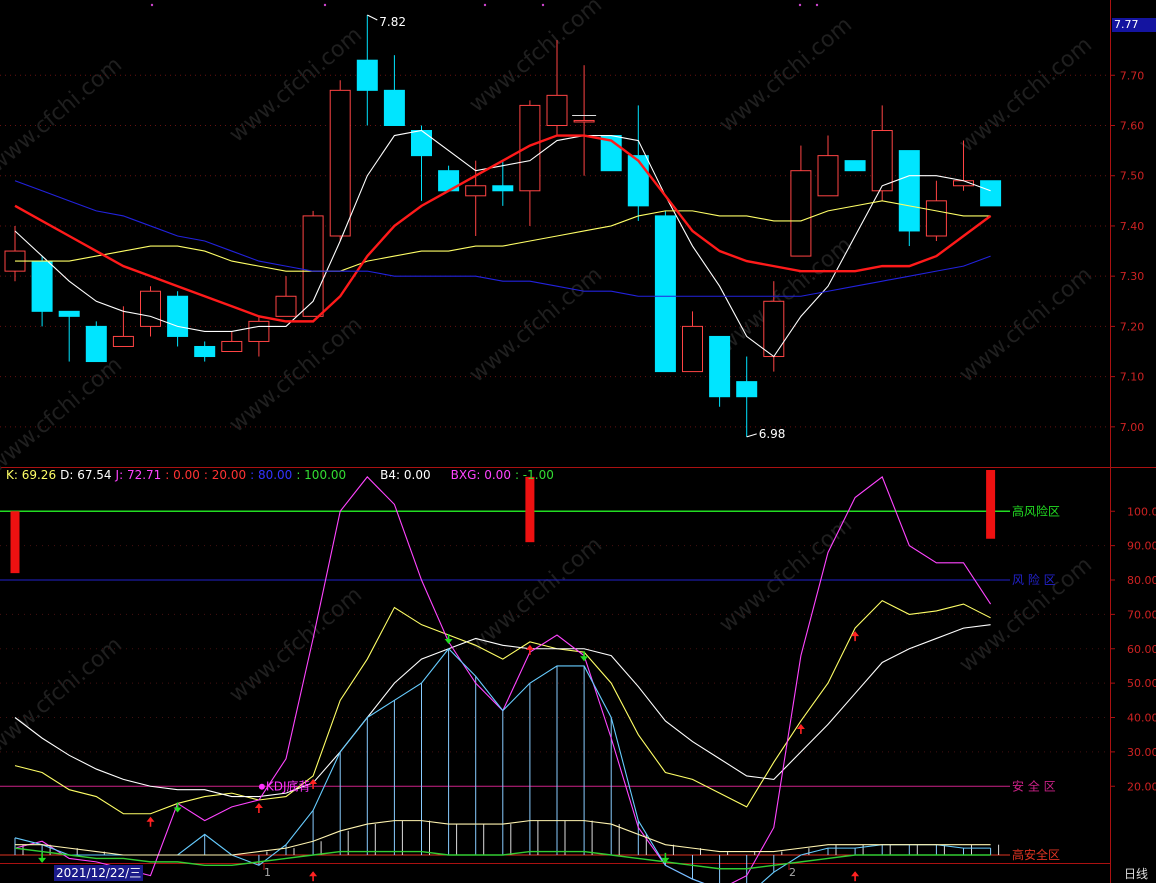  I want to click on price-tick-label: 7.10, so click(1132, 377).